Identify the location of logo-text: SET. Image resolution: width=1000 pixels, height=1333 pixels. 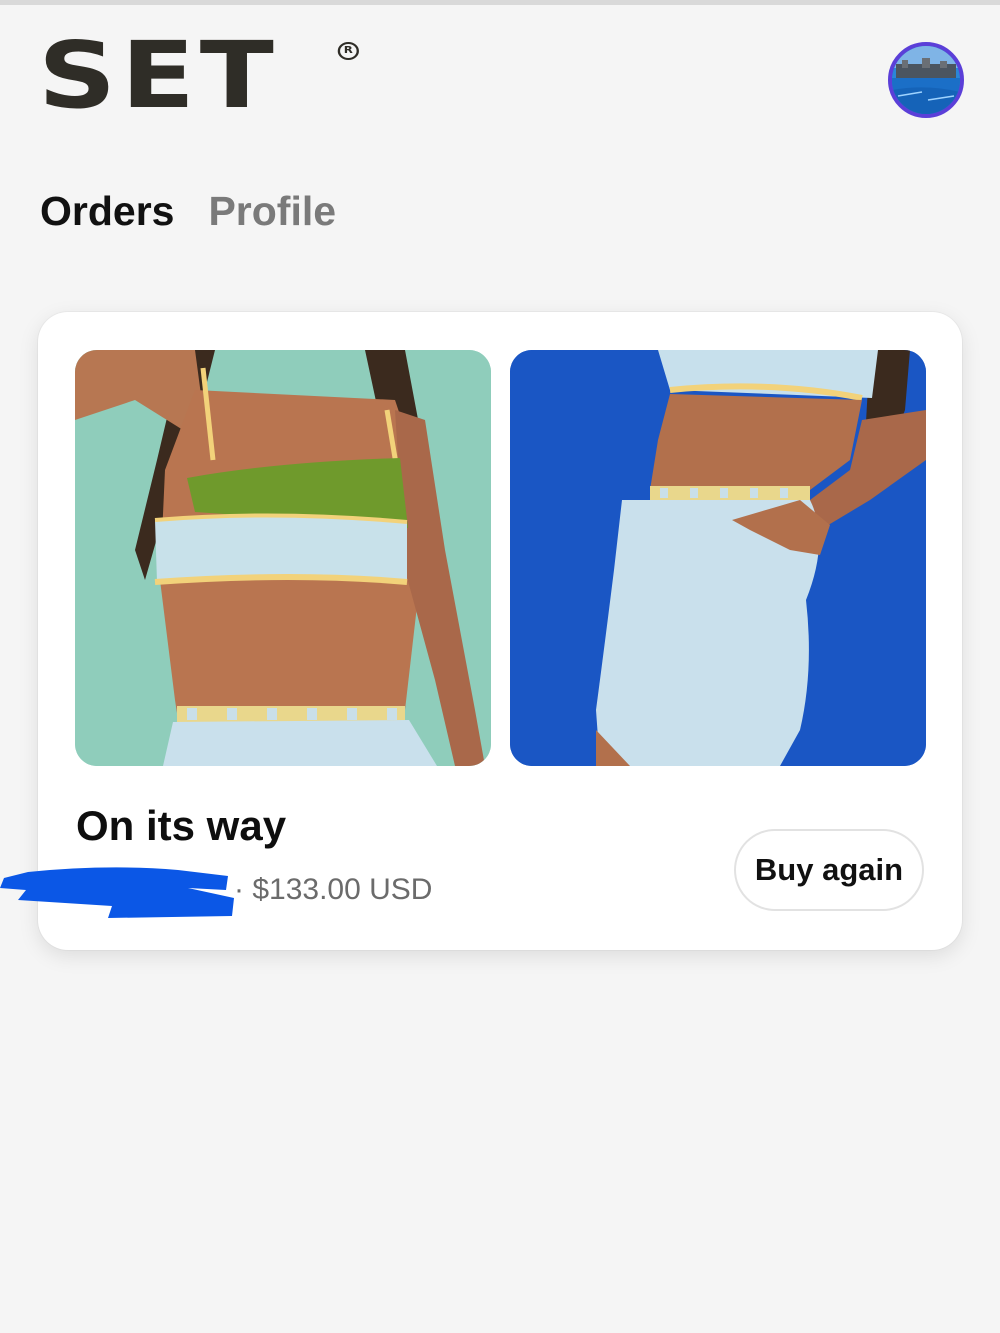
(158, 75).